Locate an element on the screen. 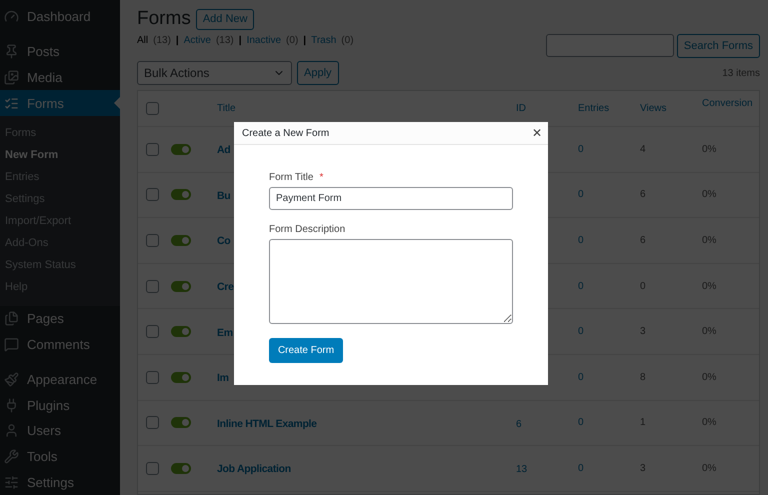 This screenshot has height=495, width=768. form-title-link: Inline HTML Example is located at coordinates (267, 424).